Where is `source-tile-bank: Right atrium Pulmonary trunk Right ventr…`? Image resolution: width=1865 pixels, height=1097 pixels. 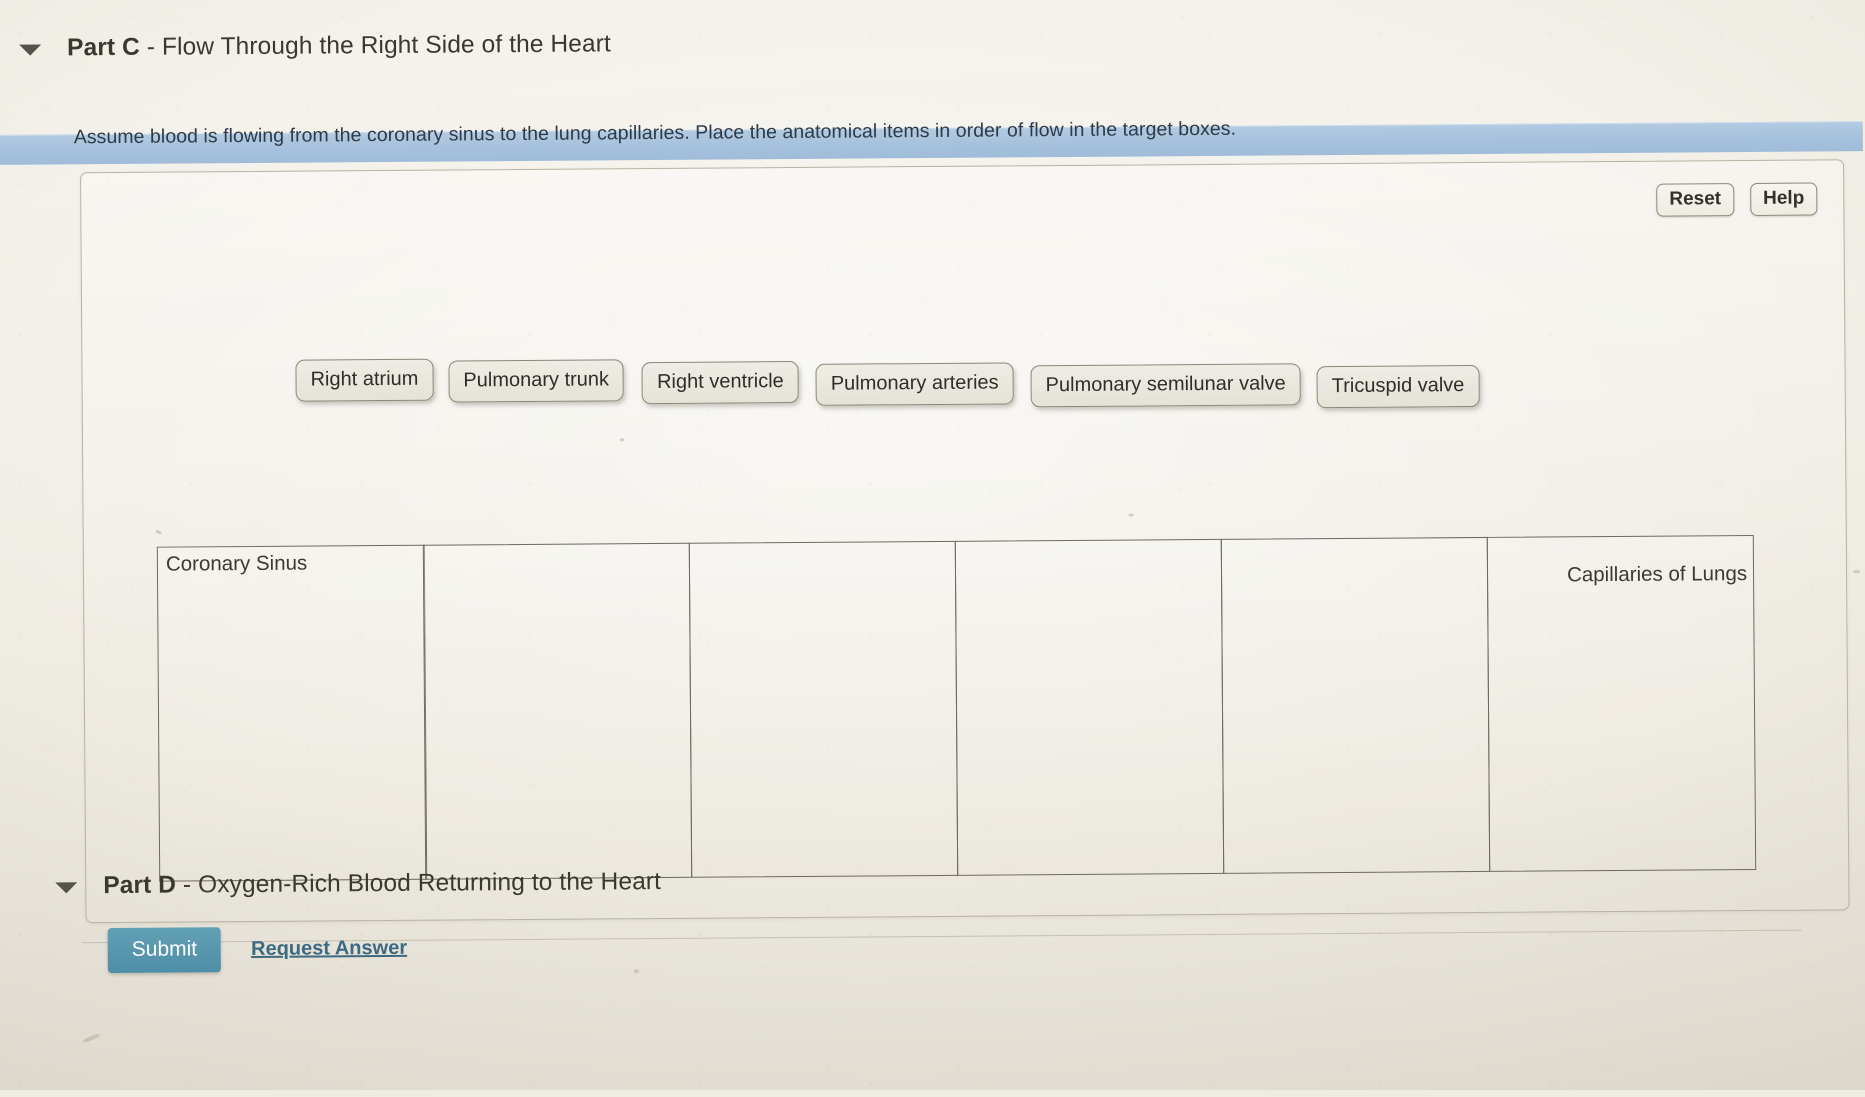
source-tile-bank: Right atrium Pulmonary trunk Right ventr… is located at coordinates (887, 383).